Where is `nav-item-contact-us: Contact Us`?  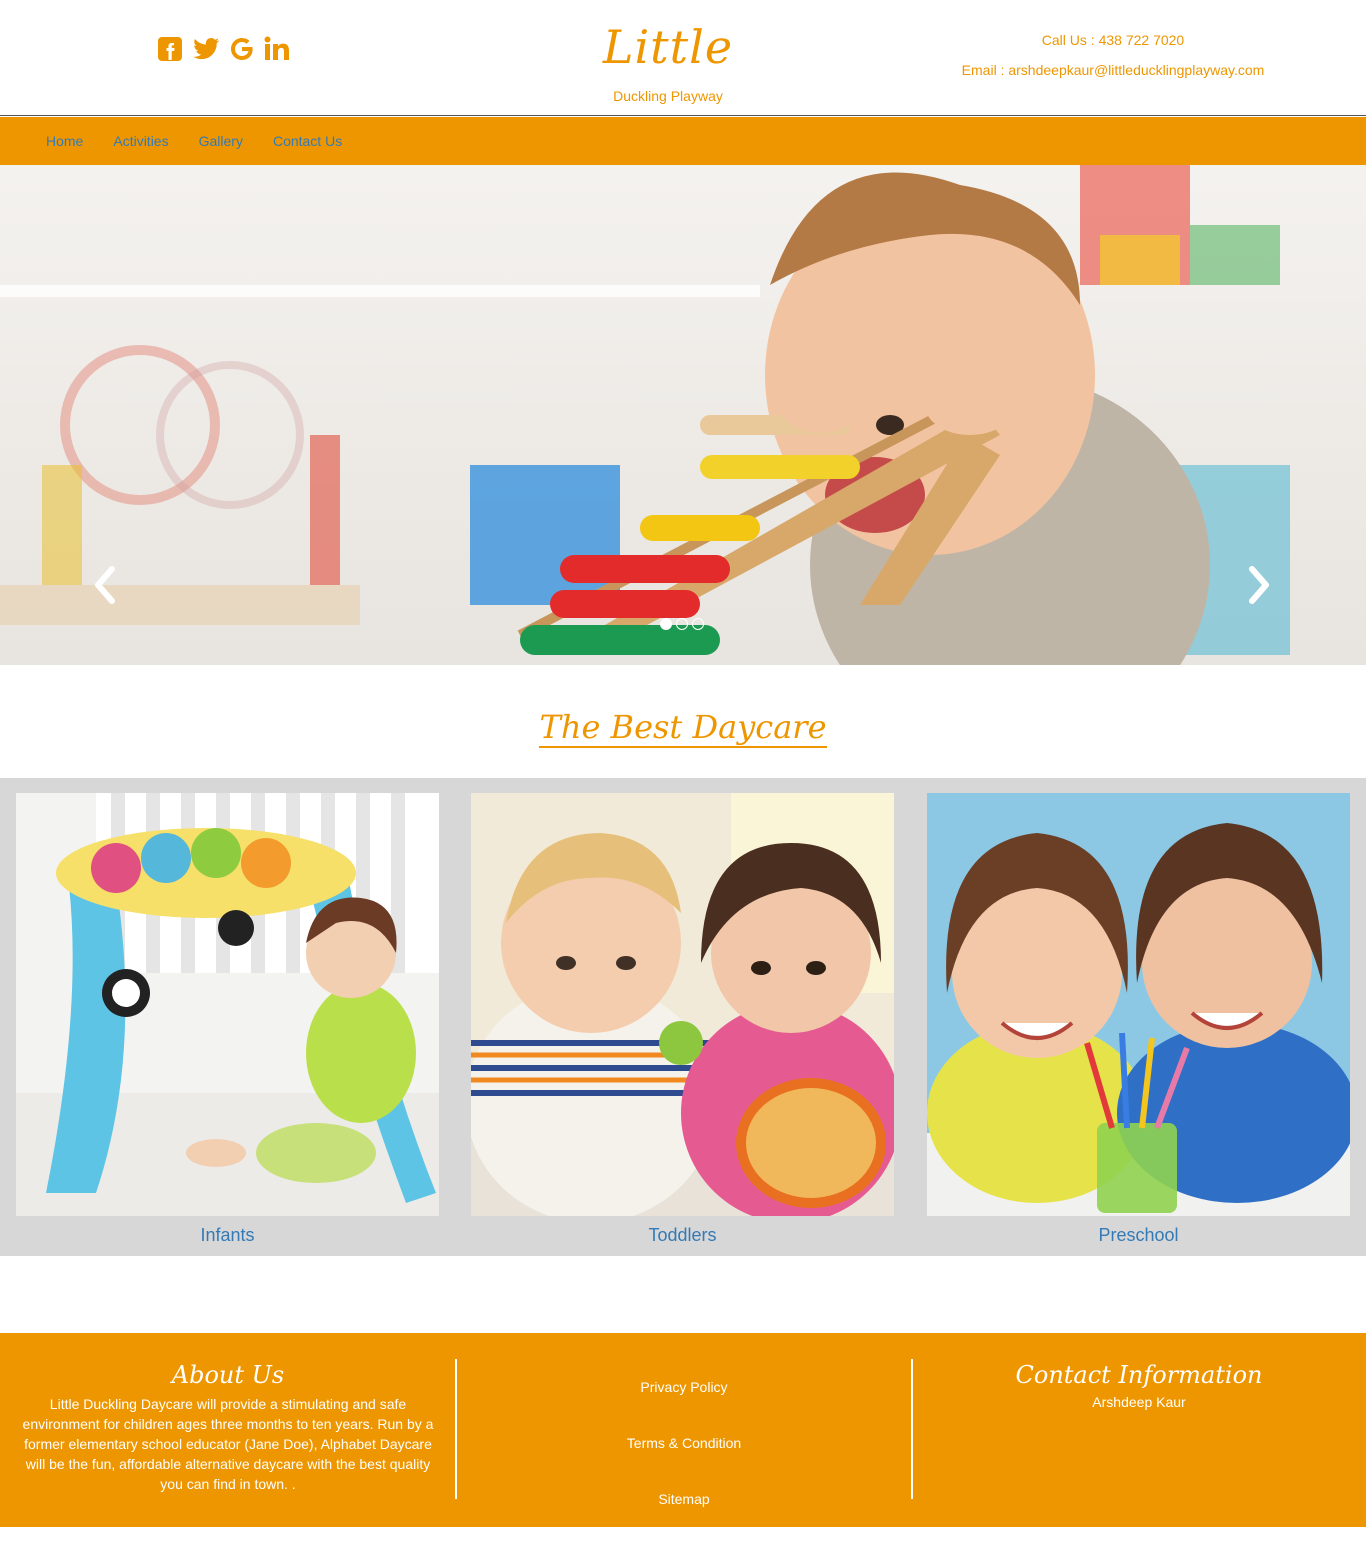 nav-item-contact-us: Contact Us is located at coordinates (307, 141).